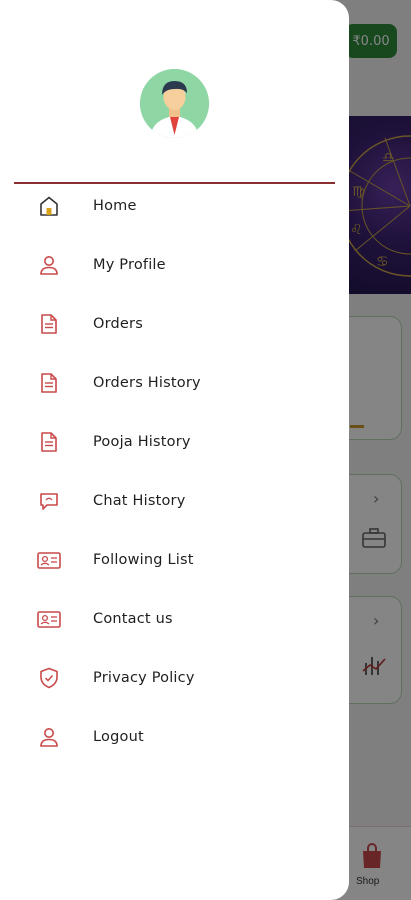 This screenshot has height=900, width=411. What do you see at coordinates (174, 323) in the screenshot?
I see `menu-item-orders: Orders` at bounding box center [174, 323].